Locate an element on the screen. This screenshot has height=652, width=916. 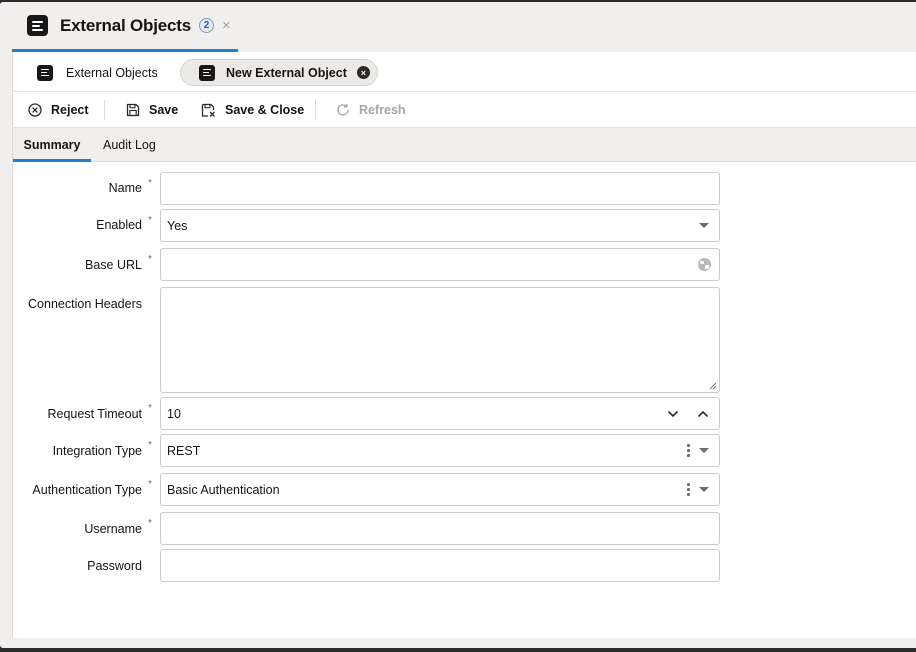
password-label: Password is located at coordinates (114, 566).